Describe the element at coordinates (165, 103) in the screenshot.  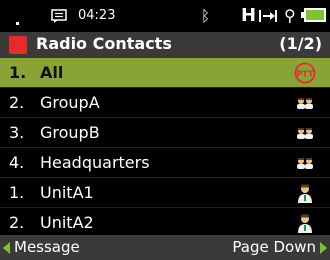
I see `list-item: 2. GroupA` at that location.